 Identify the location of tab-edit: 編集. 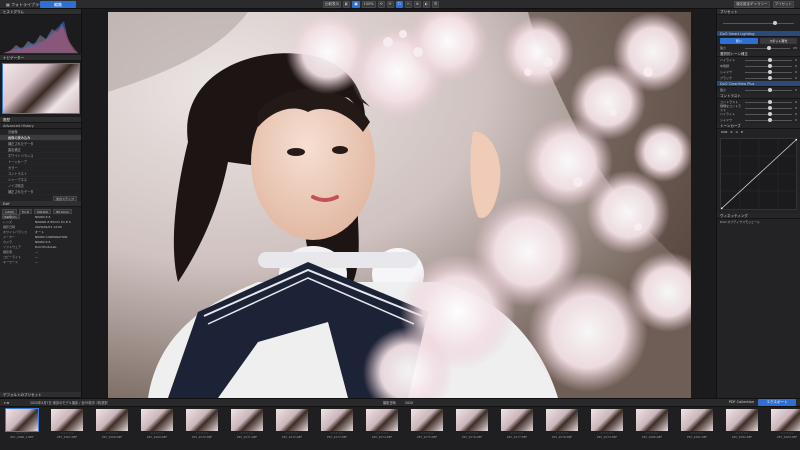
(58, 4).